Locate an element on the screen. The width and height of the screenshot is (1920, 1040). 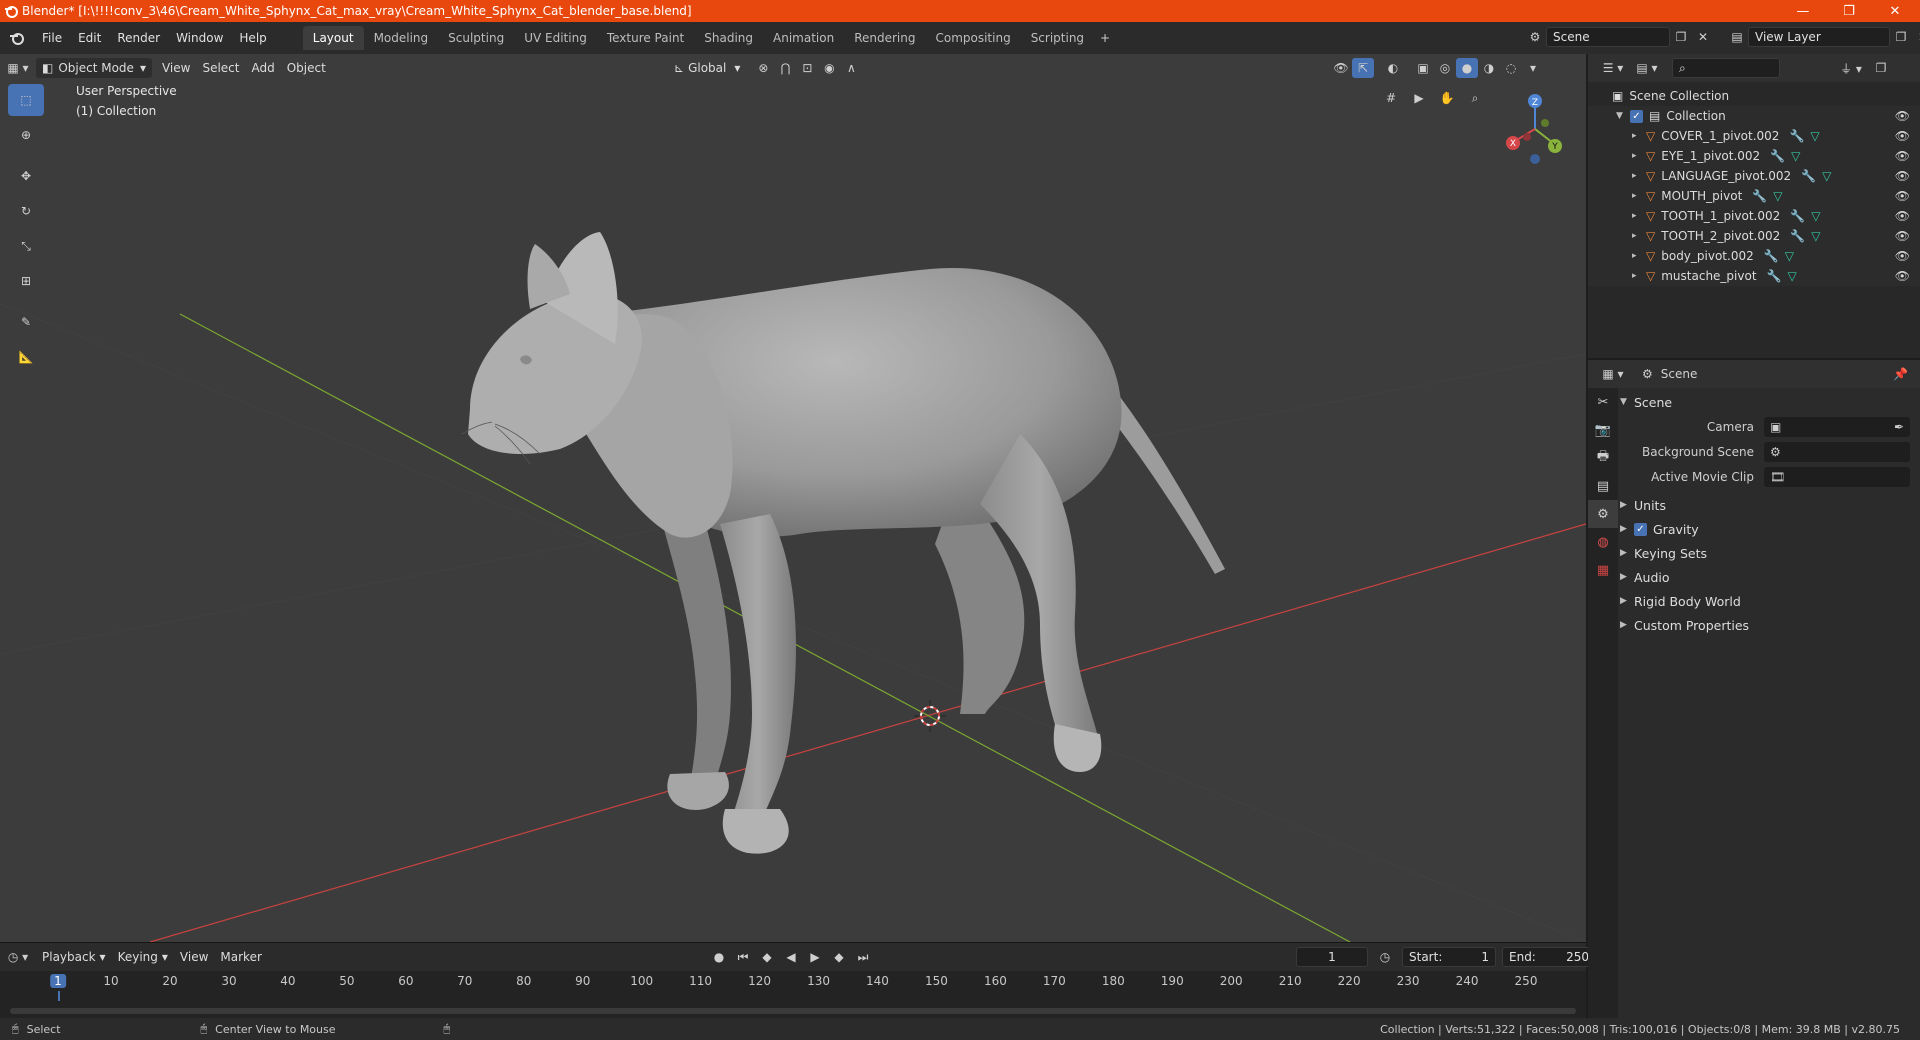
menu-help: Help is located at coordinates (252, 38).